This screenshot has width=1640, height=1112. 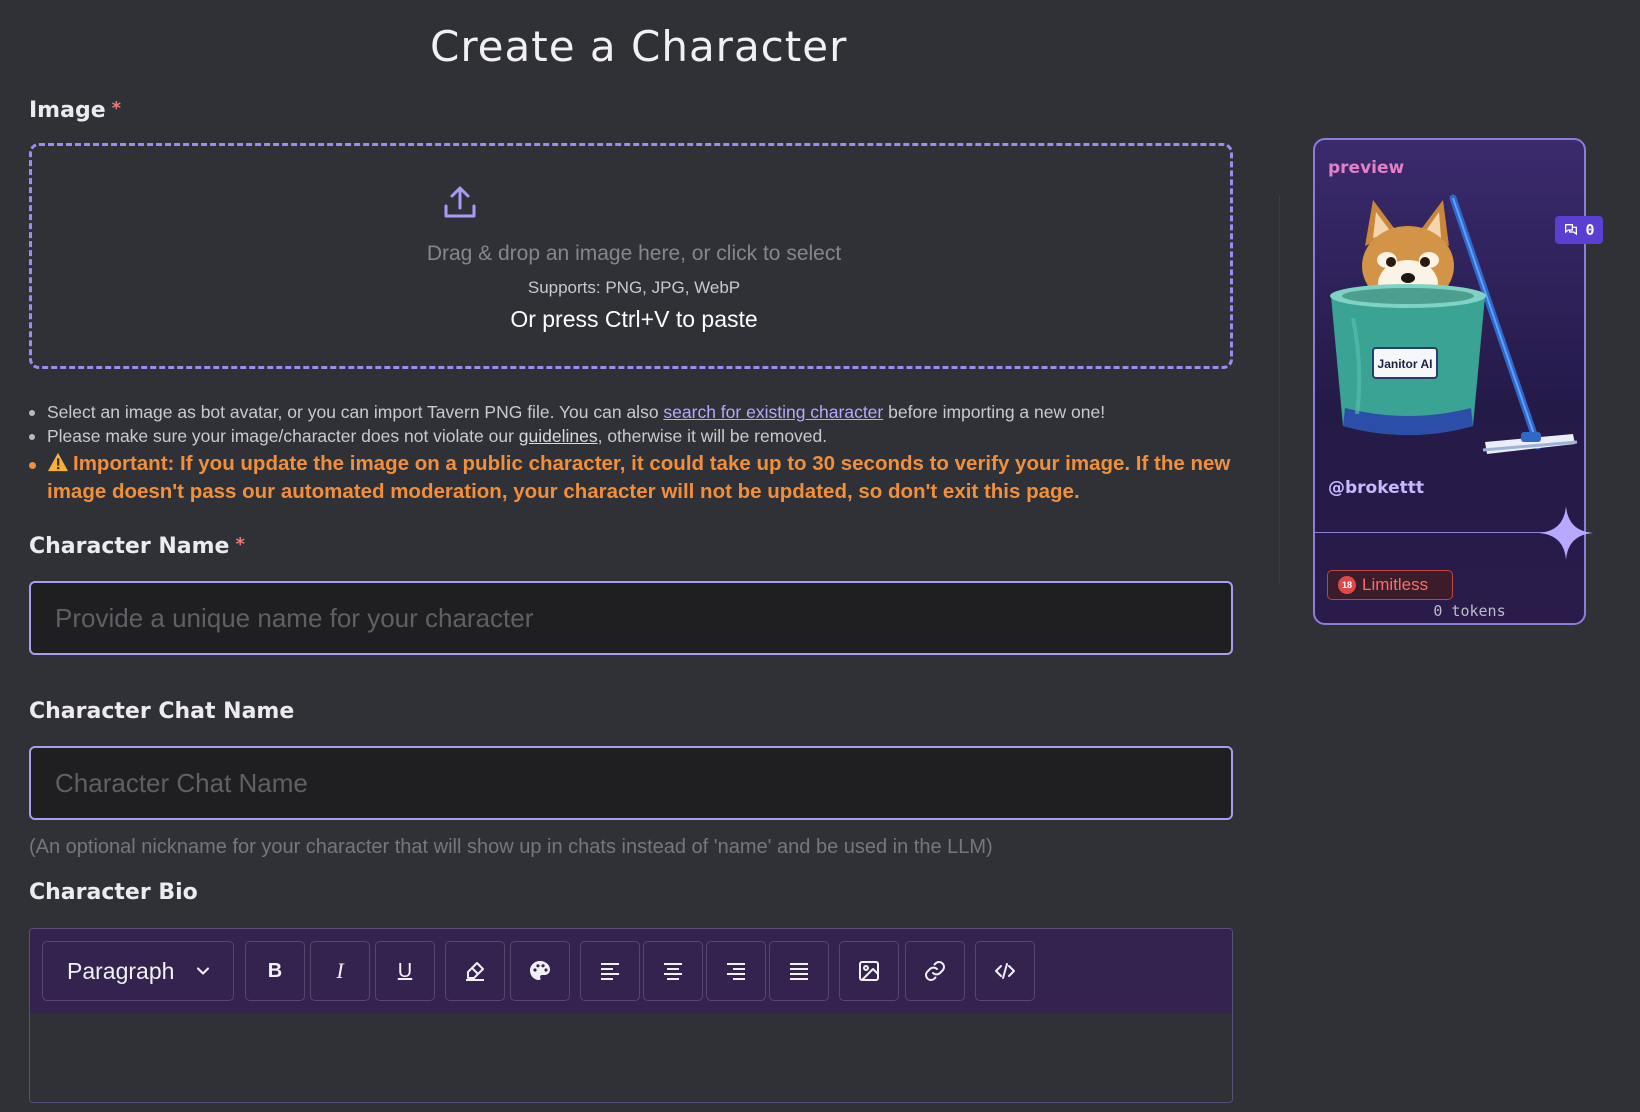 I want to click on align-right-button, so click(x=736, y=971).